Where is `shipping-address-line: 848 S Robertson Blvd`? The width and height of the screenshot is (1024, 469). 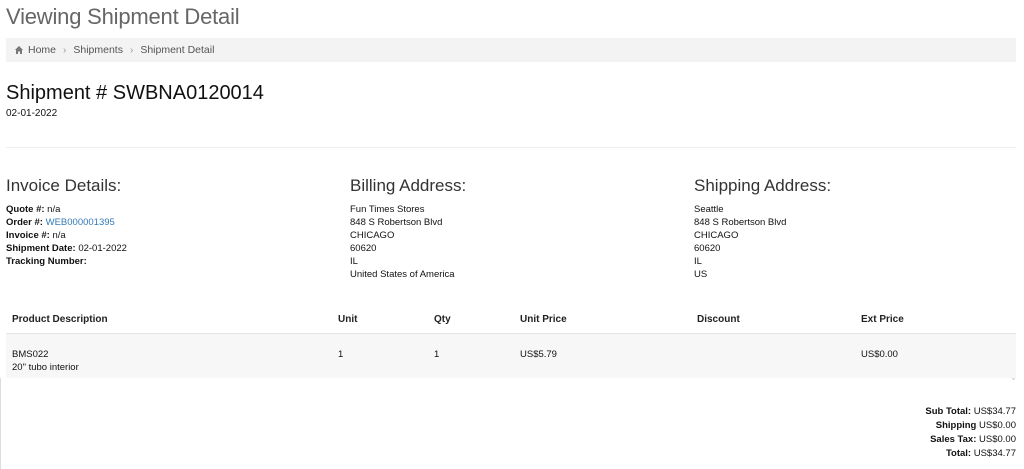
shipping-address-line: 848 S Robertson Blvd is located at coordinates (740, 222).